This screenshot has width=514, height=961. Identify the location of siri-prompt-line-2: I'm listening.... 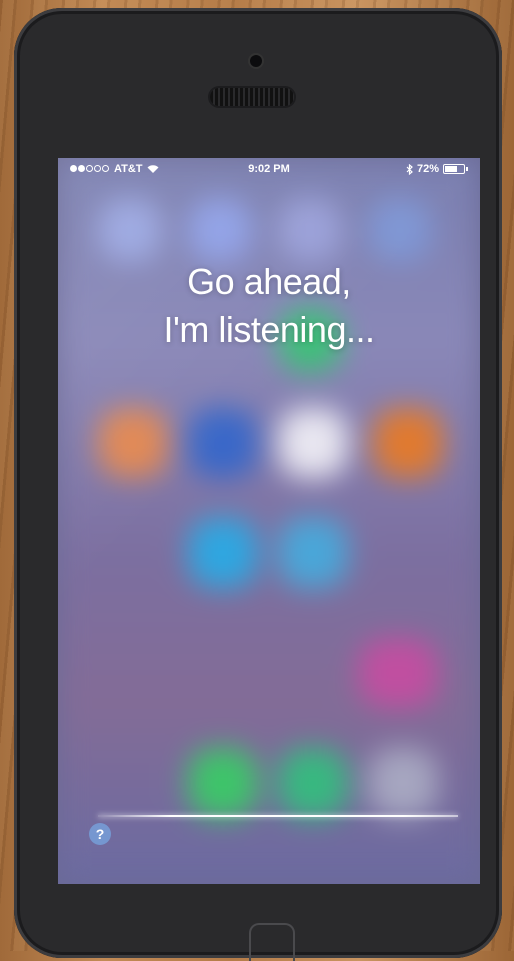
(269, 329).